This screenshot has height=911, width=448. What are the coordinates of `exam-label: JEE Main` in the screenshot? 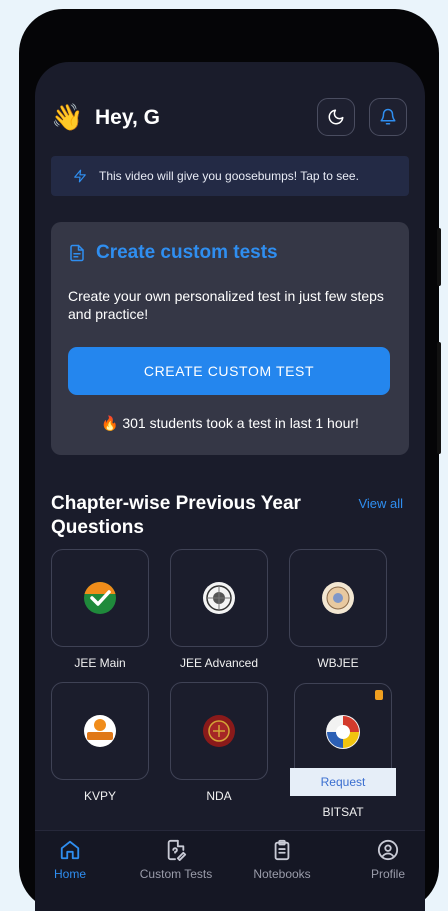 It's located at (100, 663).